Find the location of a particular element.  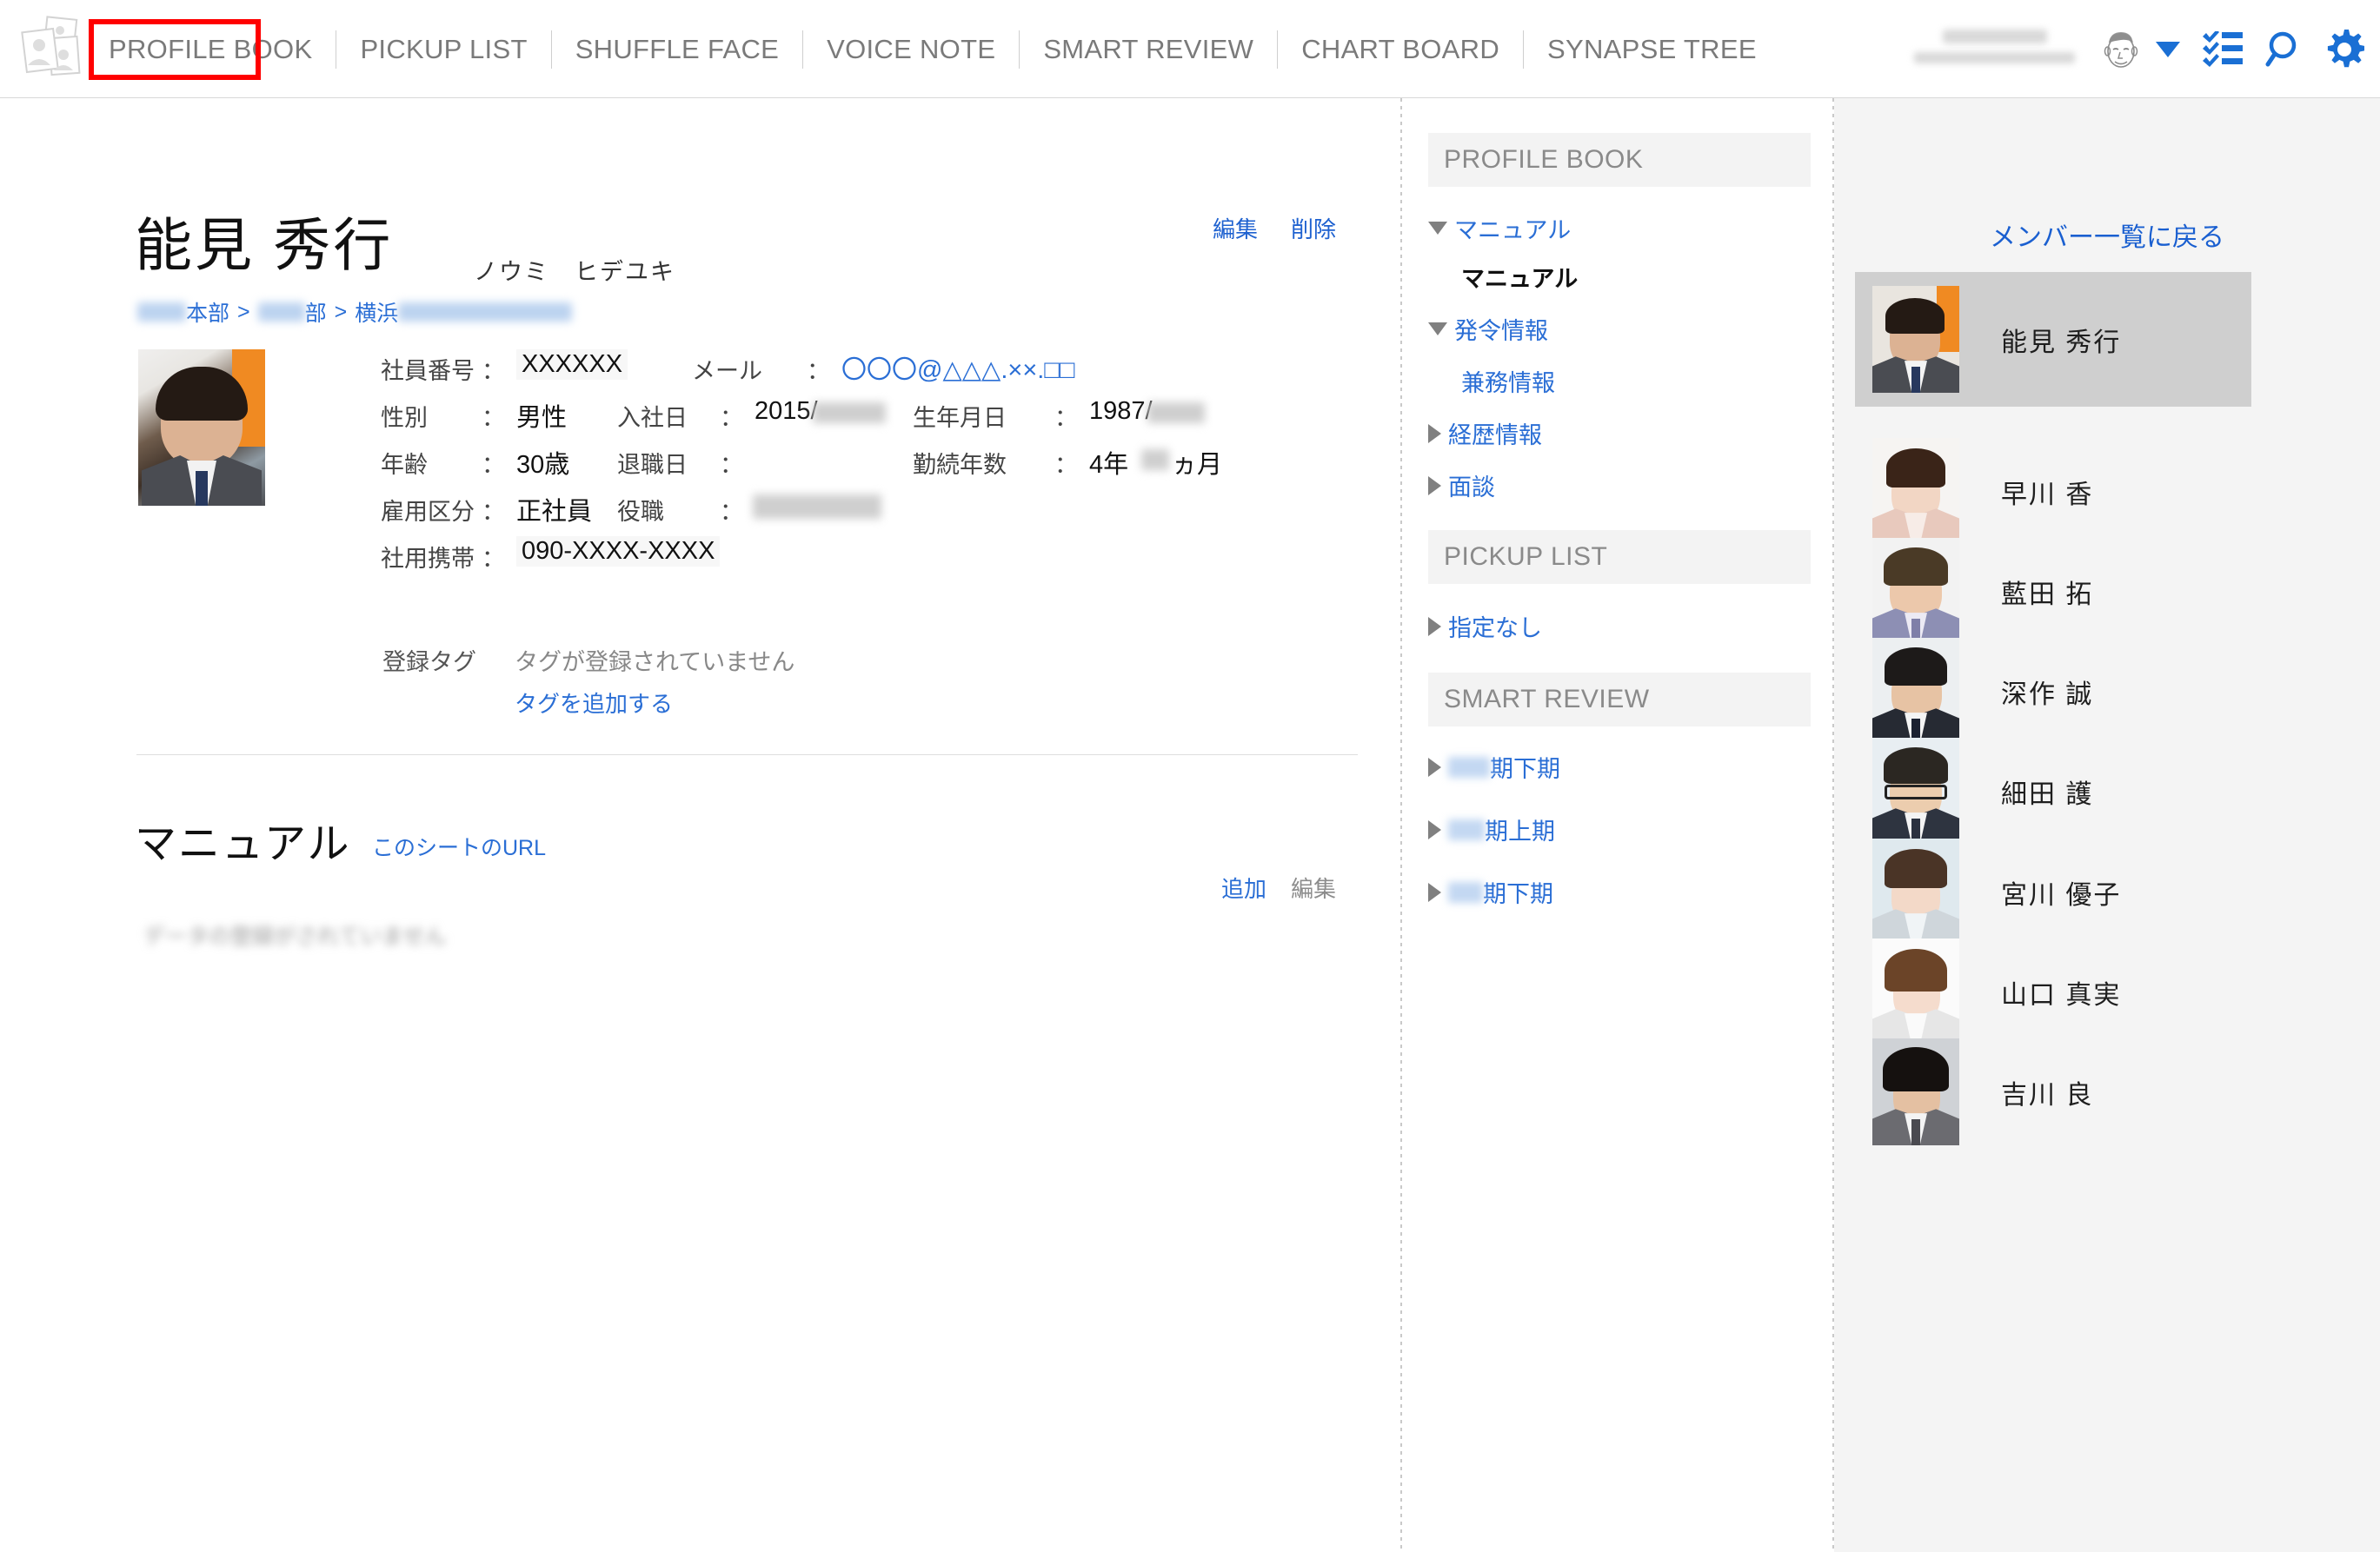

nav-item-manual-current: マニュアル is located at coordinates (1519, 277).